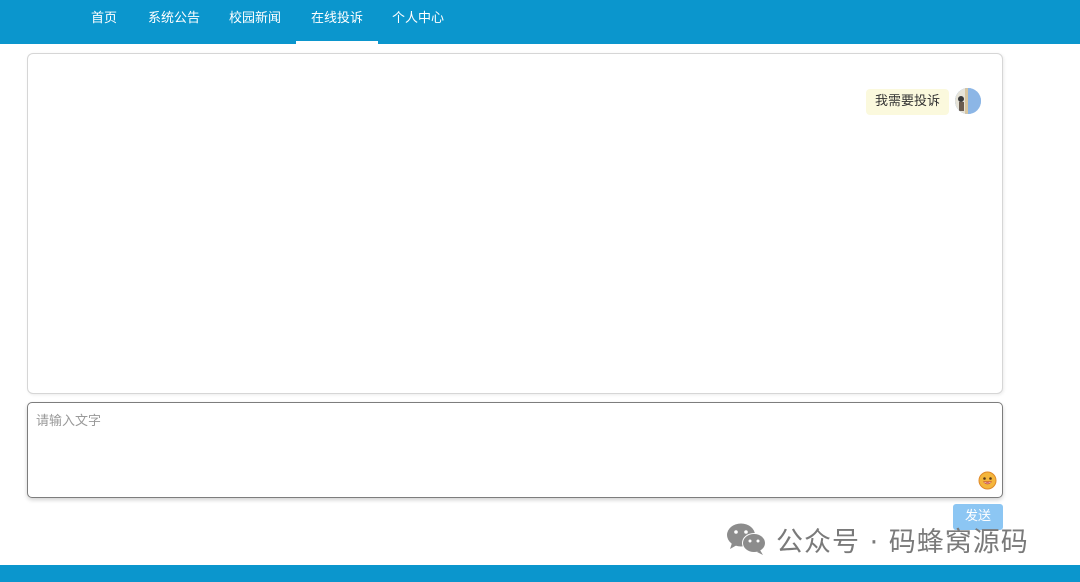  Describe the element at coordinates (987, 480) in the screenshot. I see `smile-emoji-icon` at that location.